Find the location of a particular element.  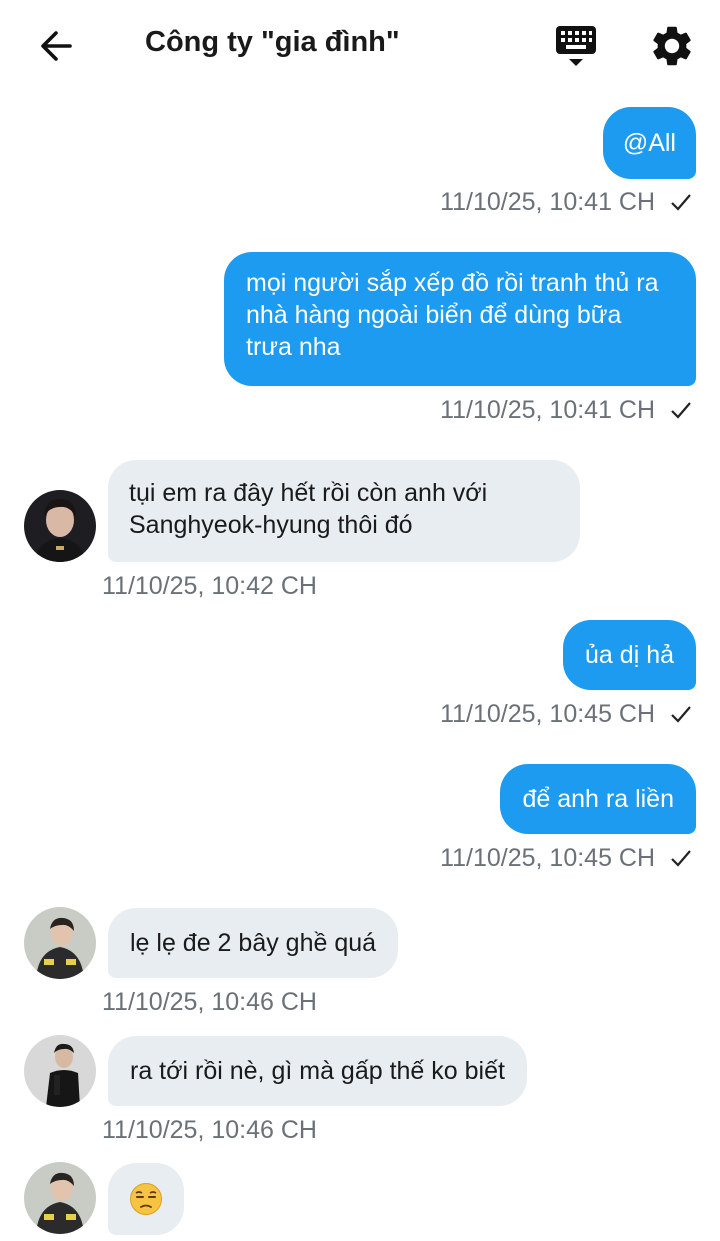

message-text: để anh ra liền is located at coordinates (598, 799).